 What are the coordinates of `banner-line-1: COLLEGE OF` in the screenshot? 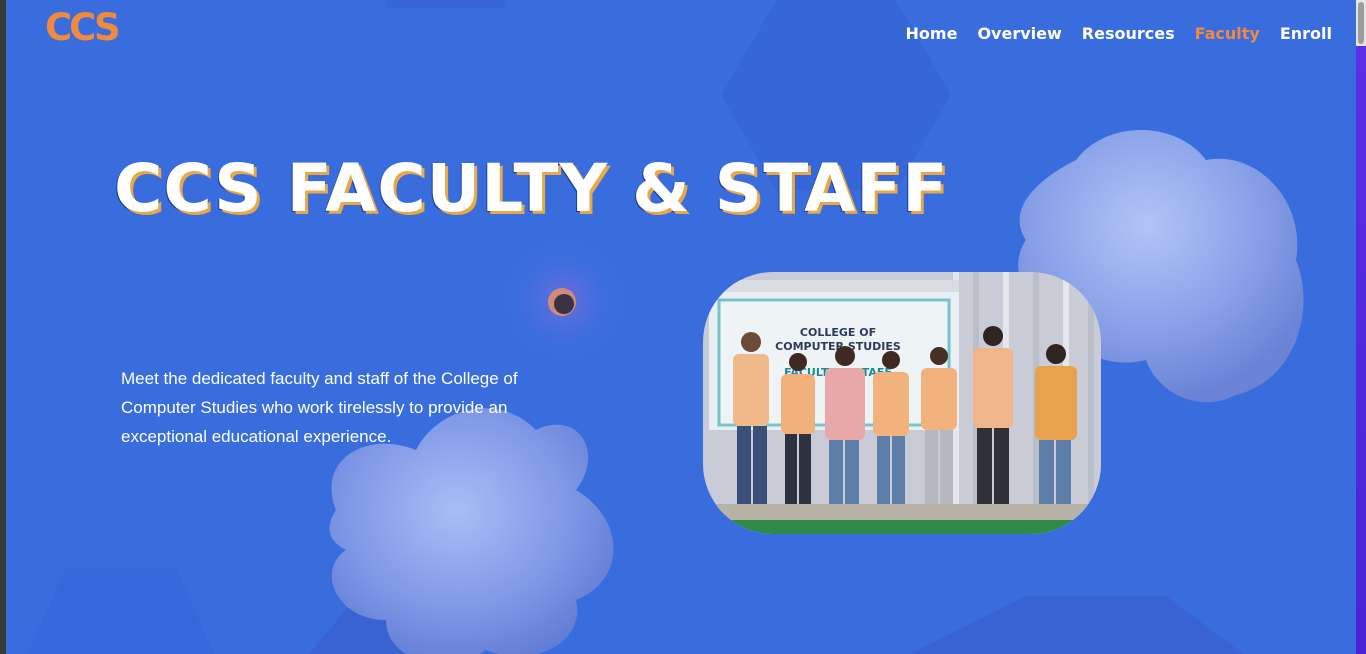 It's located at (838, 332).